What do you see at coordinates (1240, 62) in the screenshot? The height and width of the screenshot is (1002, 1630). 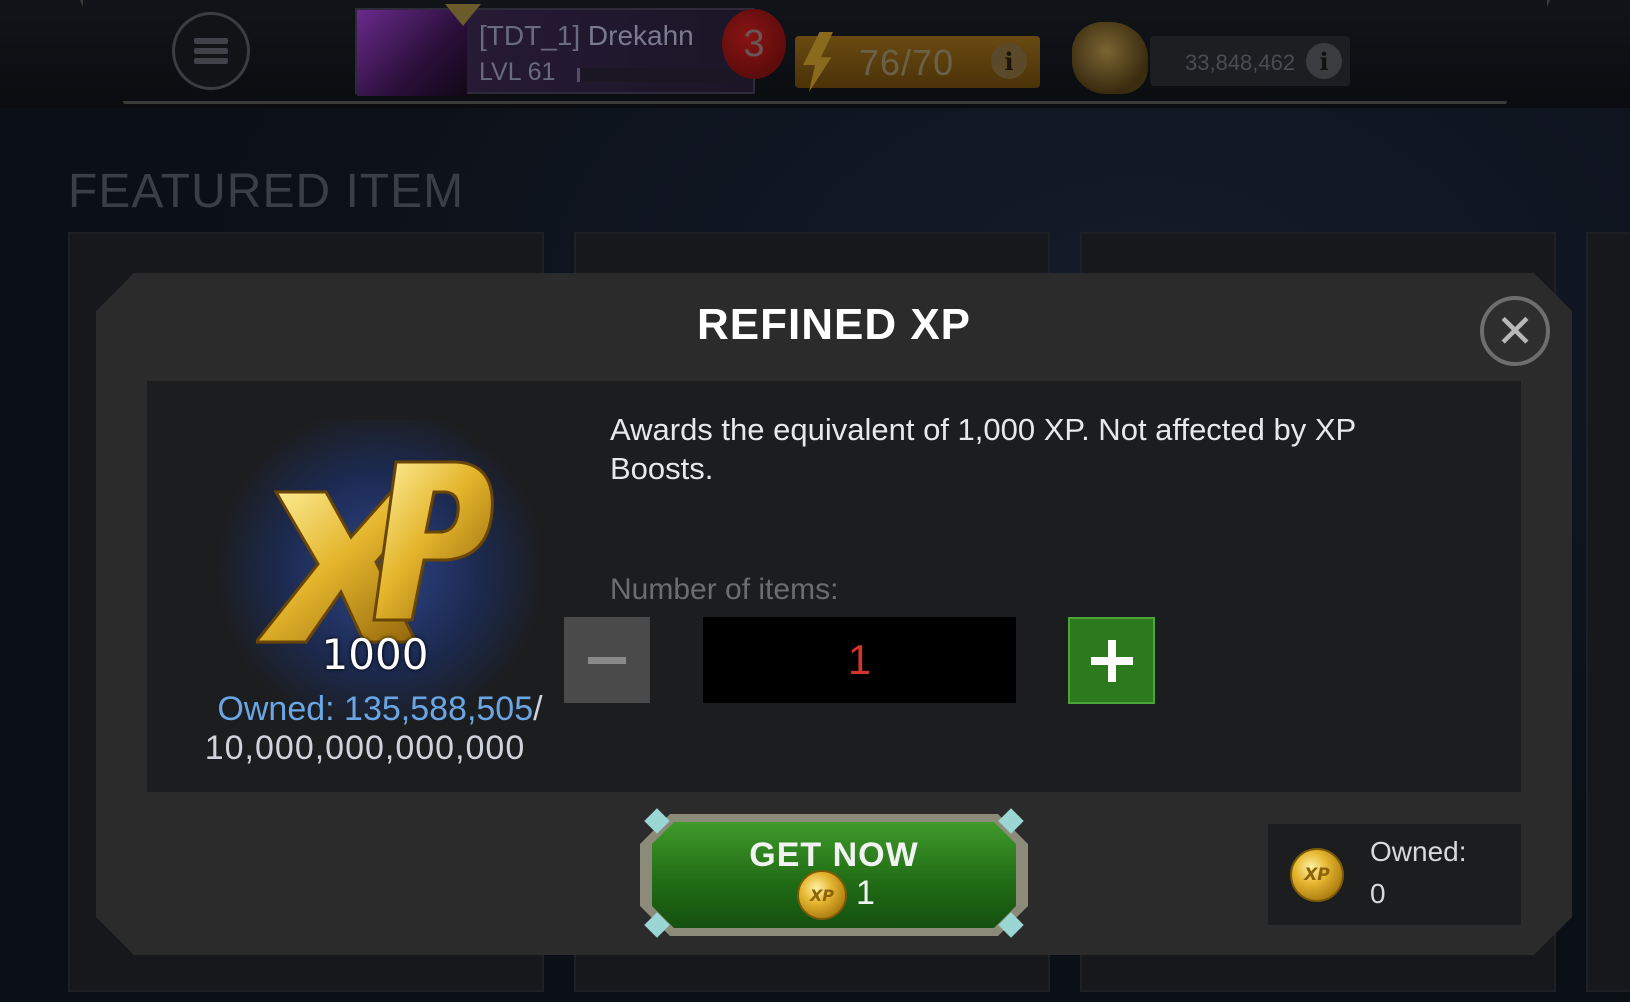 I see `gold-value: 33,848,462` at bounding box center [1240, 62].